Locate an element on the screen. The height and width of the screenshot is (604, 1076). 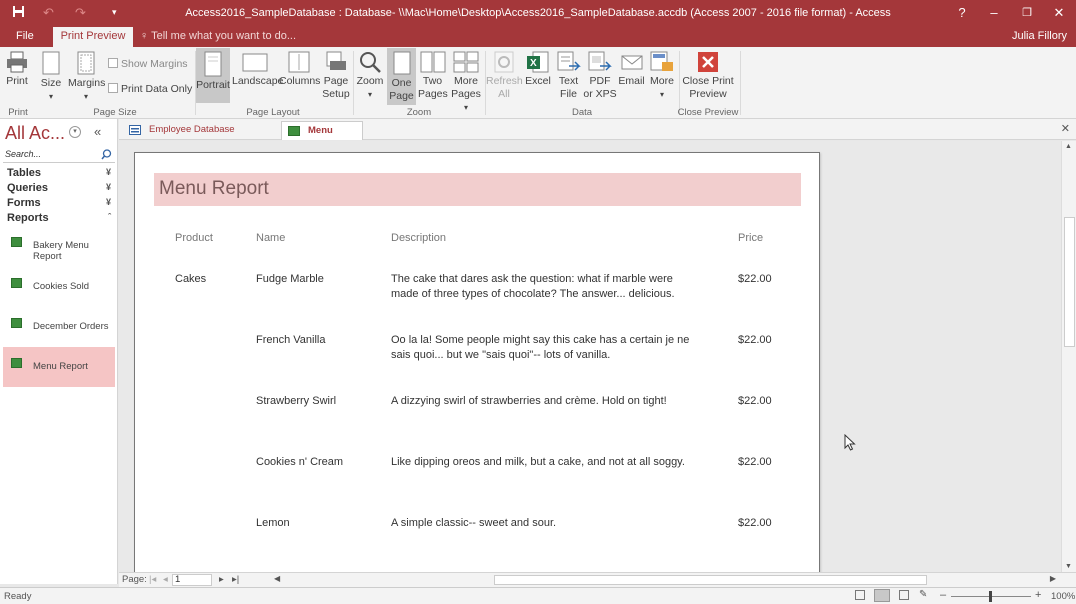
collapse-pane-icon: « is located at coordinates (97, 131).